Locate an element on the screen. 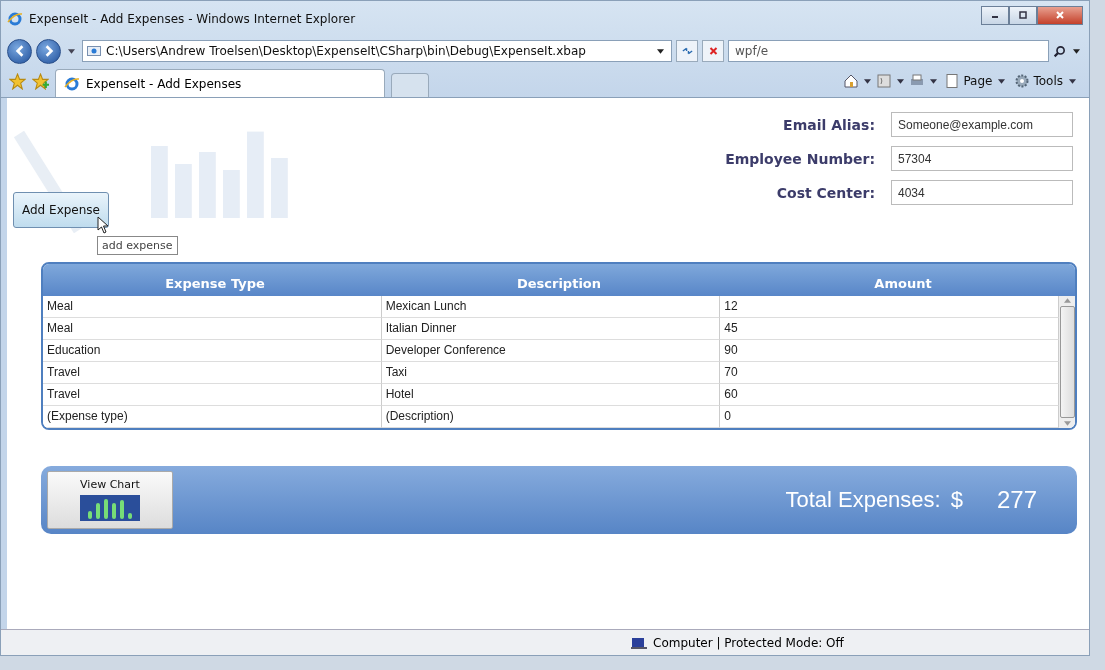  up-arrow-icon is located at coordinates (1067, 300).